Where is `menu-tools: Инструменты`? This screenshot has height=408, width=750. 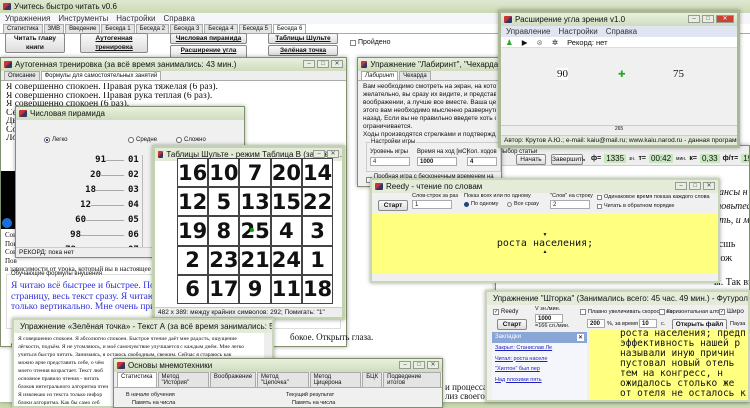 menu-tools: Инструменты is located at coordinates (83, 18).